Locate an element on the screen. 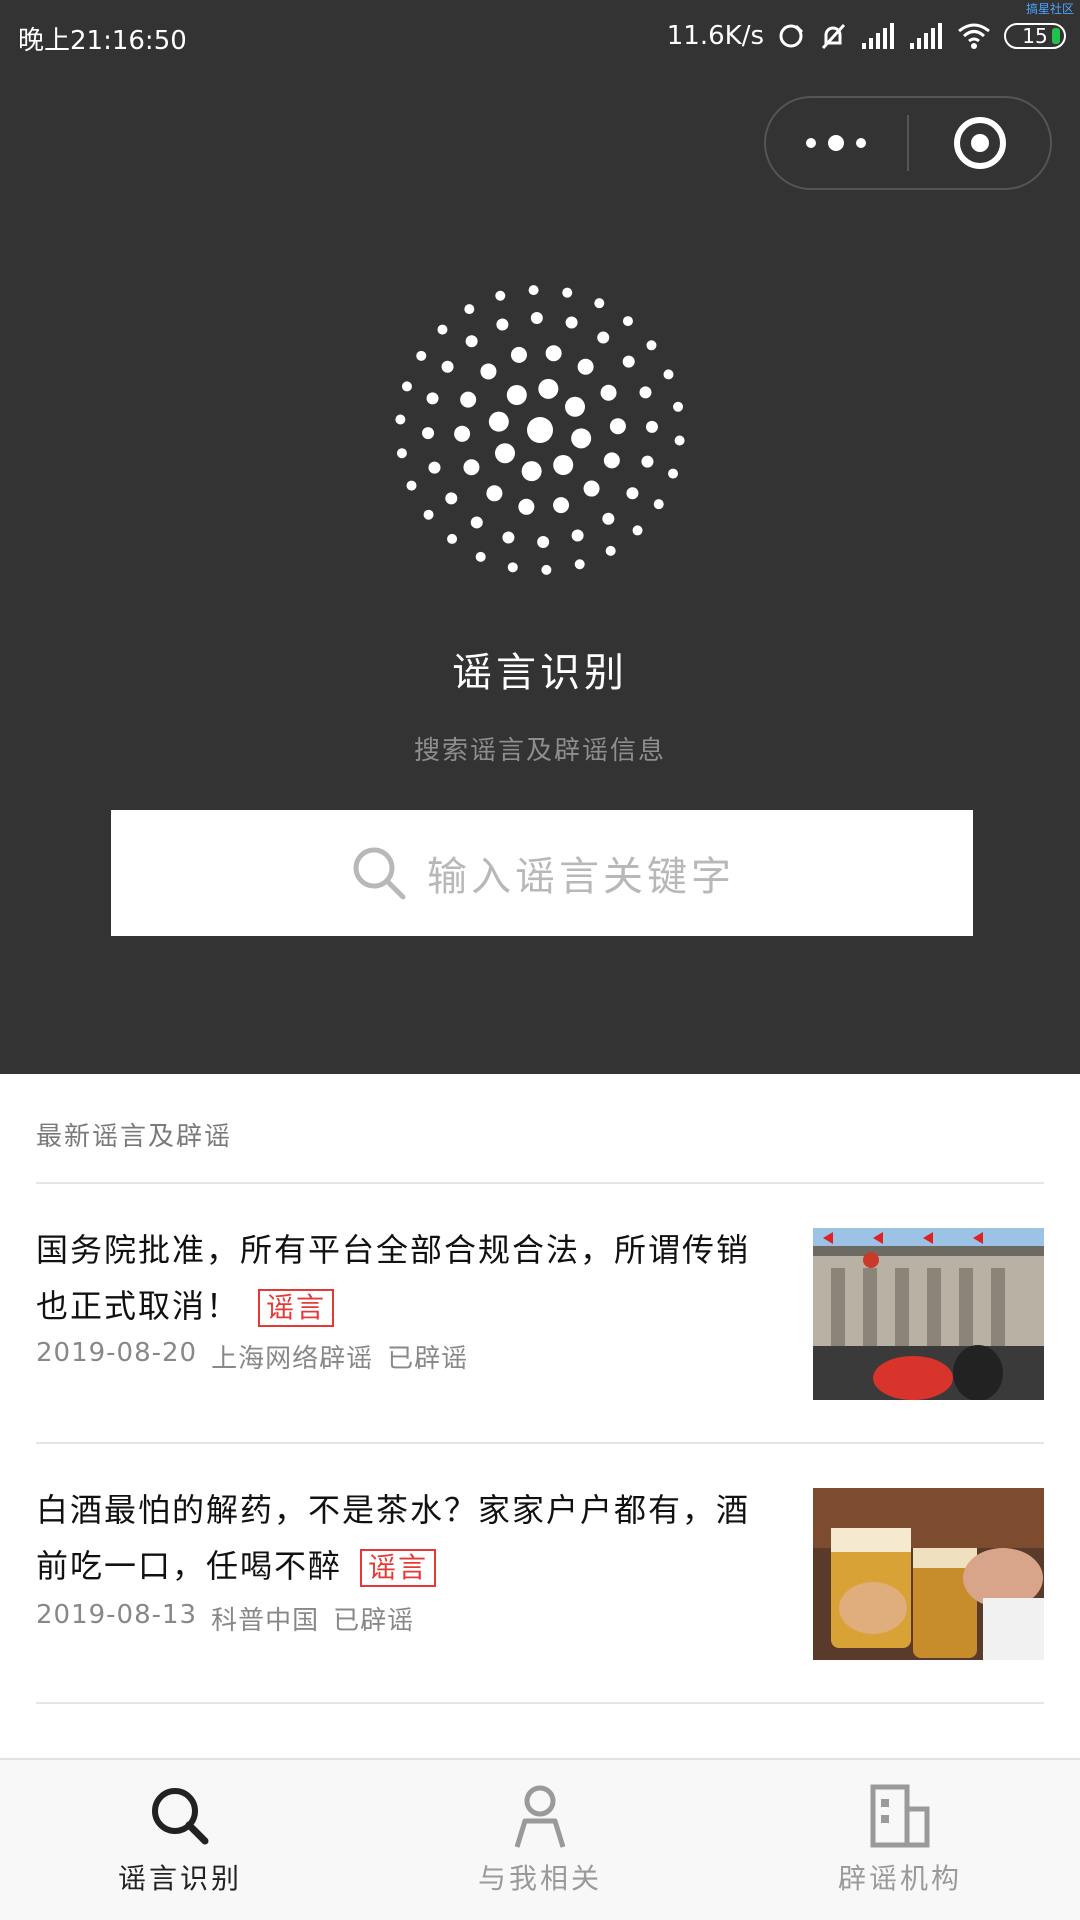 This screenshot has height=1920, width=1080. item-meta: 2019-08-13 科普中国 已辟谣 is located at coordinates (225, 1618).